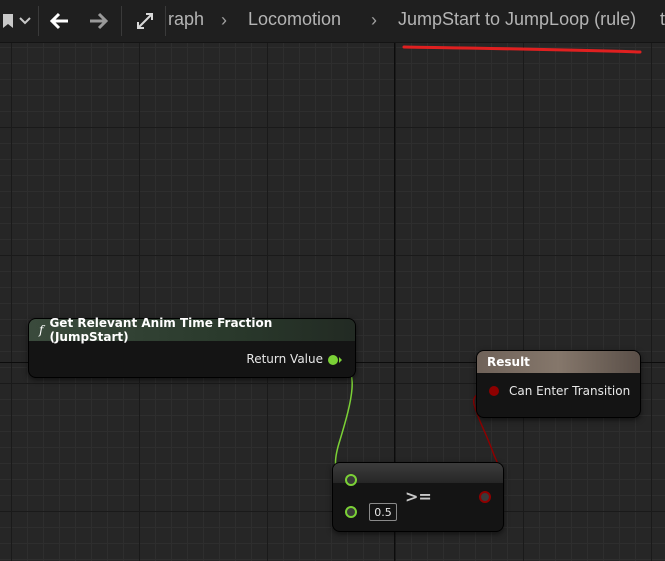 The width and height of the screenshot is (665, 561). I want to click on node-header, so click(418, 473).